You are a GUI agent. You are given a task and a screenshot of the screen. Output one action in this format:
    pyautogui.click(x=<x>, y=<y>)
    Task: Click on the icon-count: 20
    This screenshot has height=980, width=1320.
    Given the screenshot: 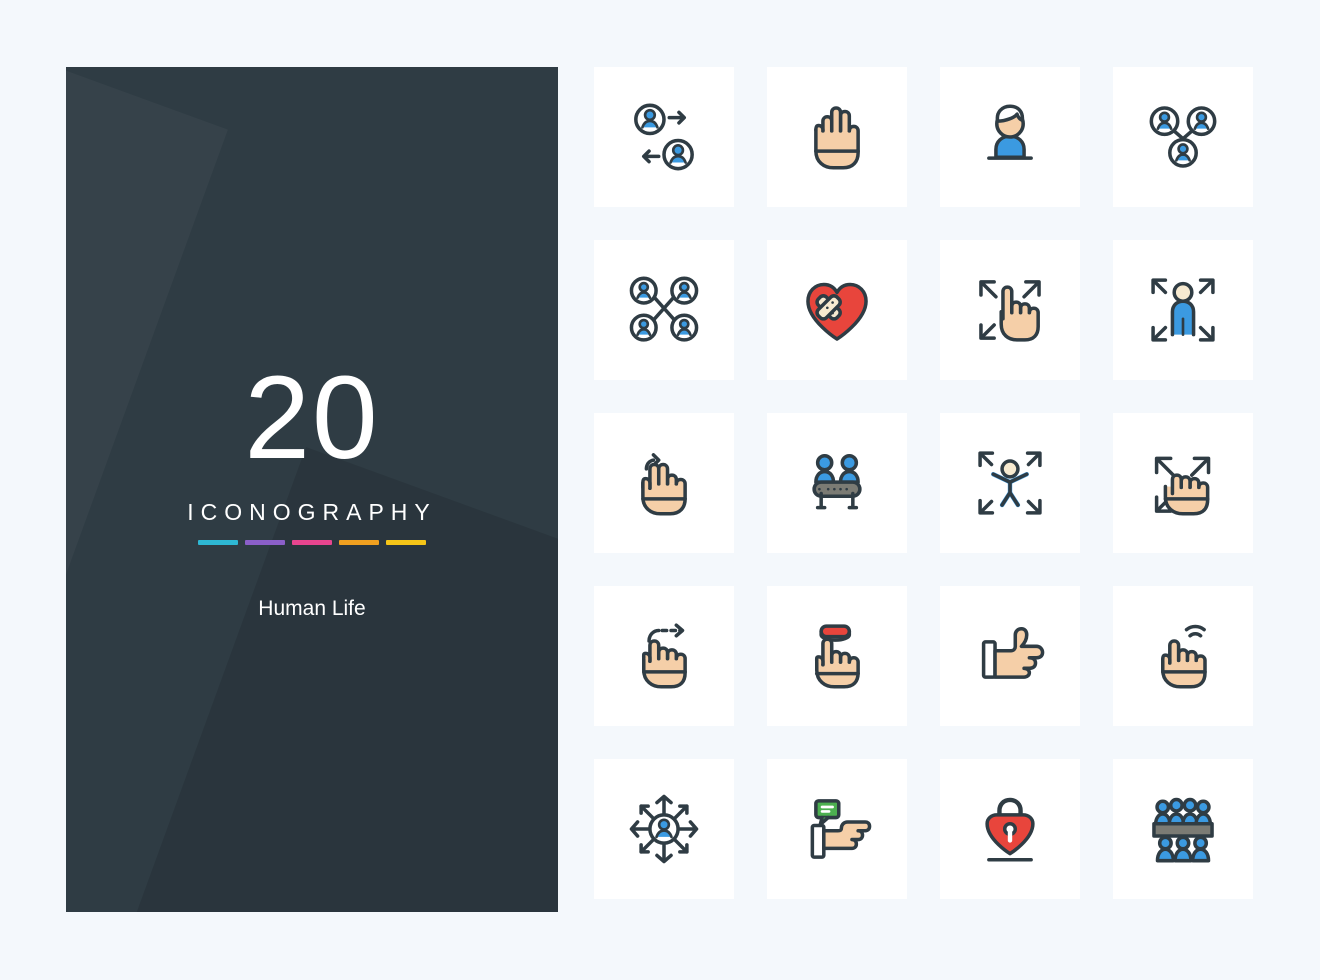 What is the action you would take?
    pyautogui.click(x=312, y=417)
    